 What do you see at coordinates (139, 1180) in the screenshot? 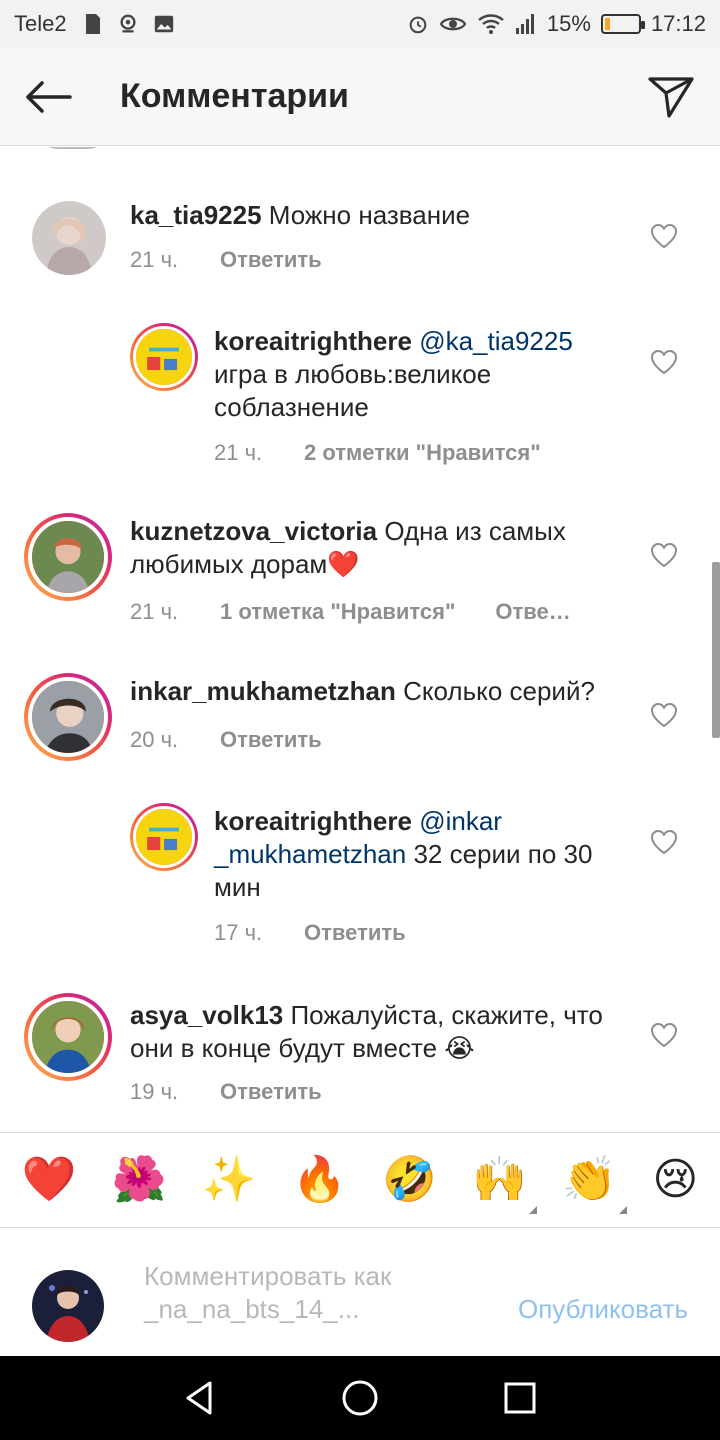
I see `emoji-flower: 🌺` at bounding box center [139, 1180].